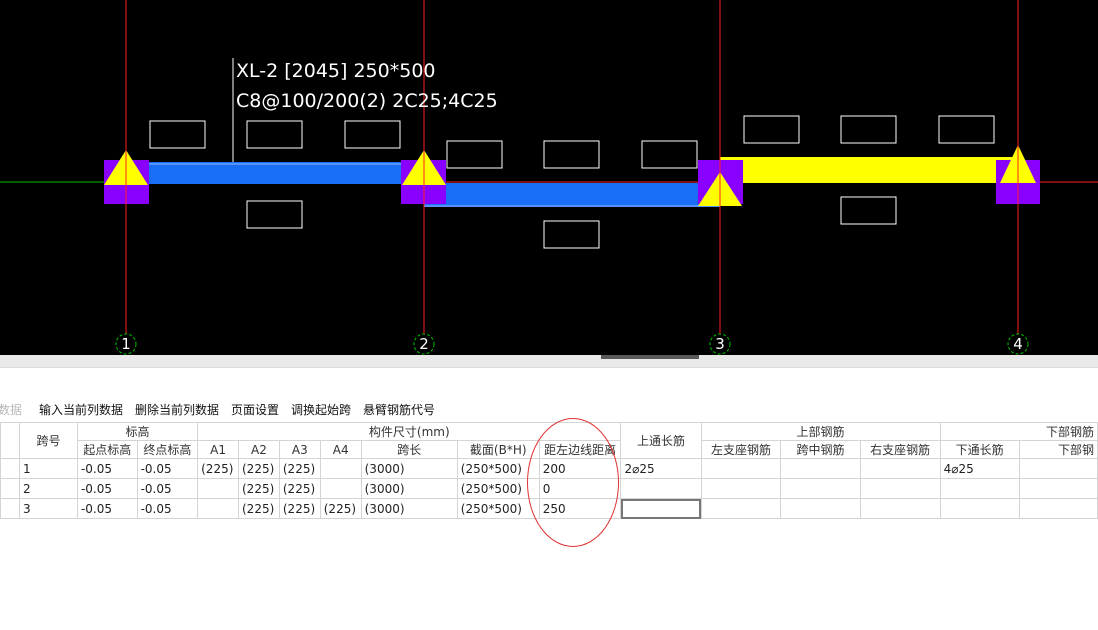 Image resolution: width=1098 pixels, height=630 pixels. What do you see at coordinates (177, 134) in the screenshot?
I see `span1-top-left-box` at bounding box center [177, 134].